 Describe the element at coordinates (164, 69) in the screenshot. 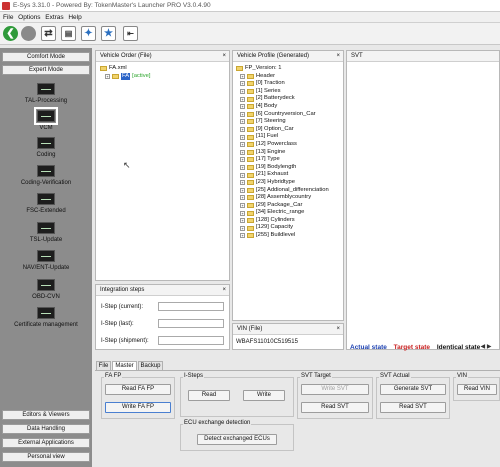

I see `tree-item-fa-xml: FA.xml` at that location.